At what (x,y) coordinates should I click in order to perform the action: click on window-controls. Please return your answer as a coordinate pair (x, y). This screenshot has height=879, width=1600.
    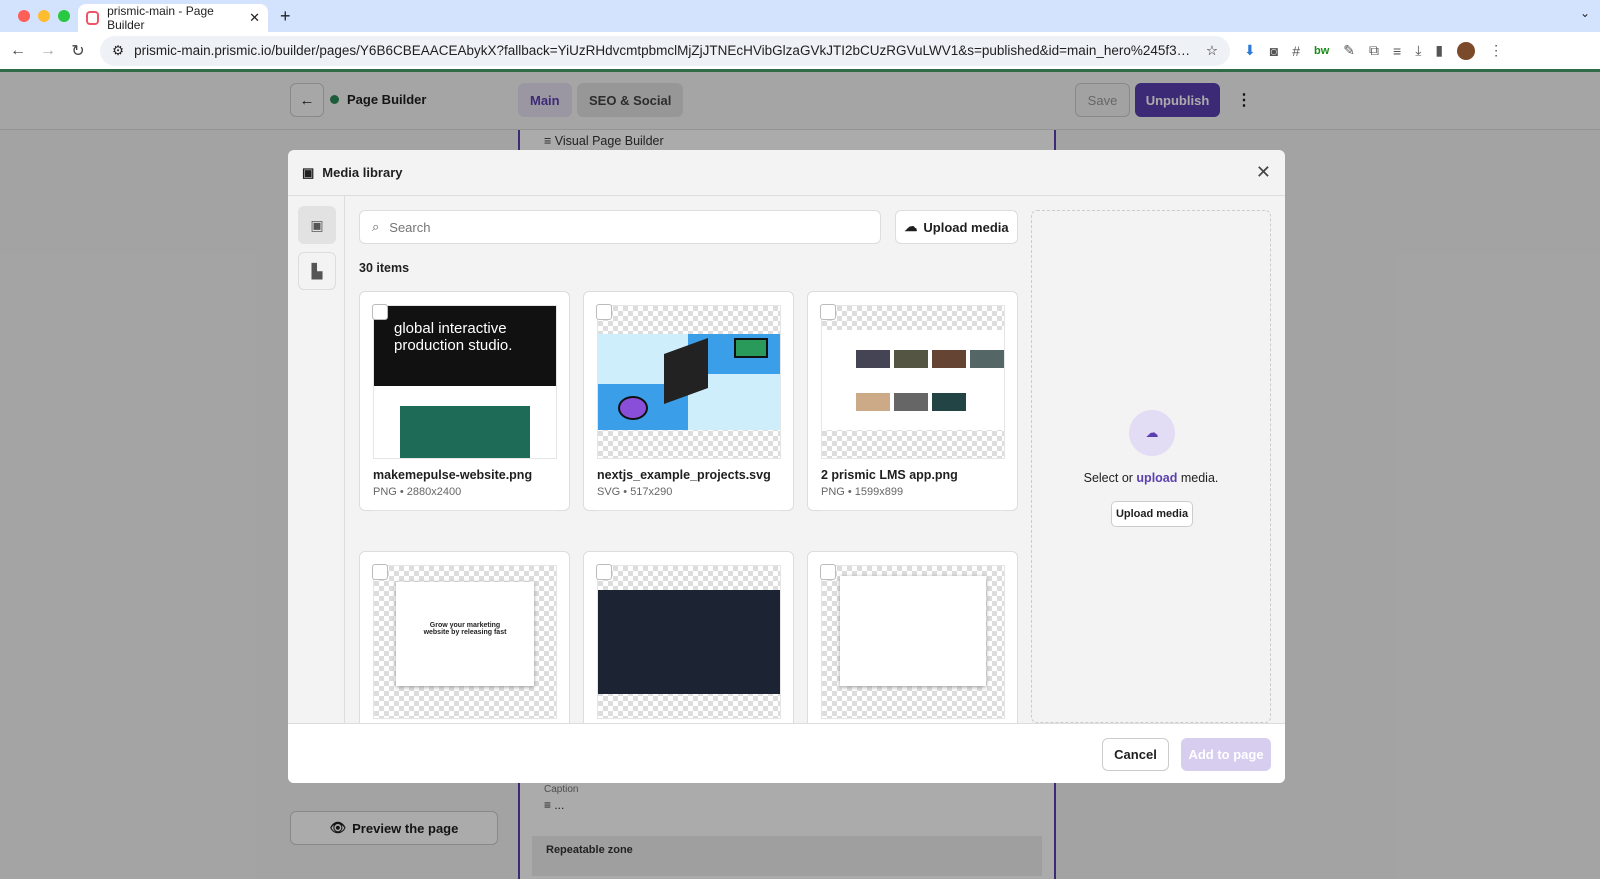
    Looking at the image, I should click on (44, 16).